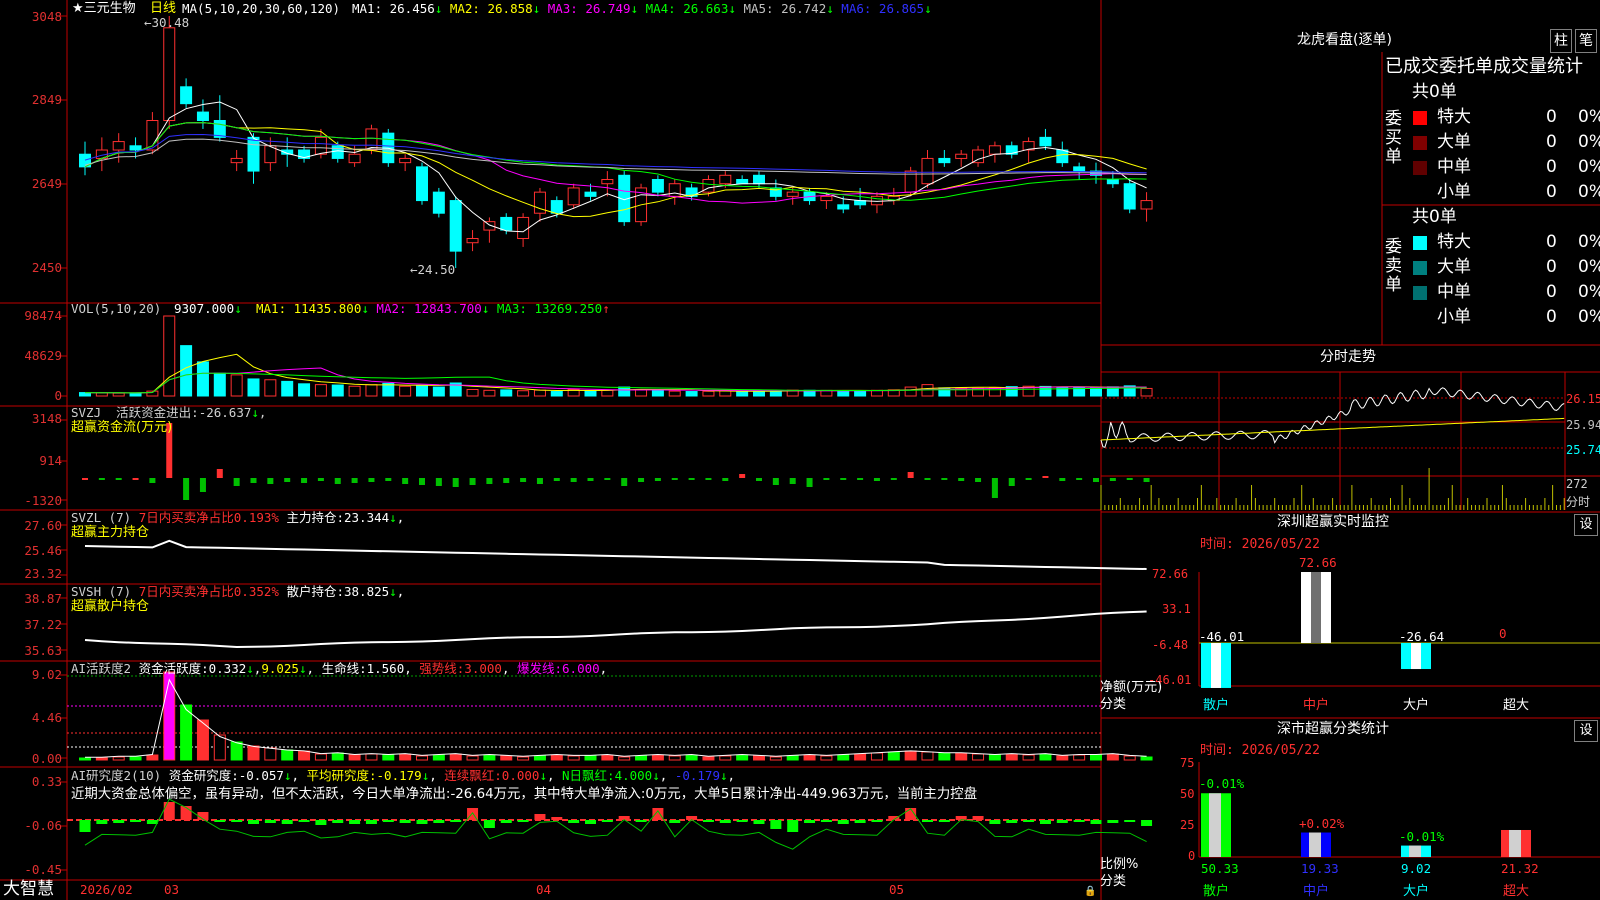  Describe the element at coordinates (1222, 784) in the screenshot. I see `stats-bar-change: -0.01%` at that location.